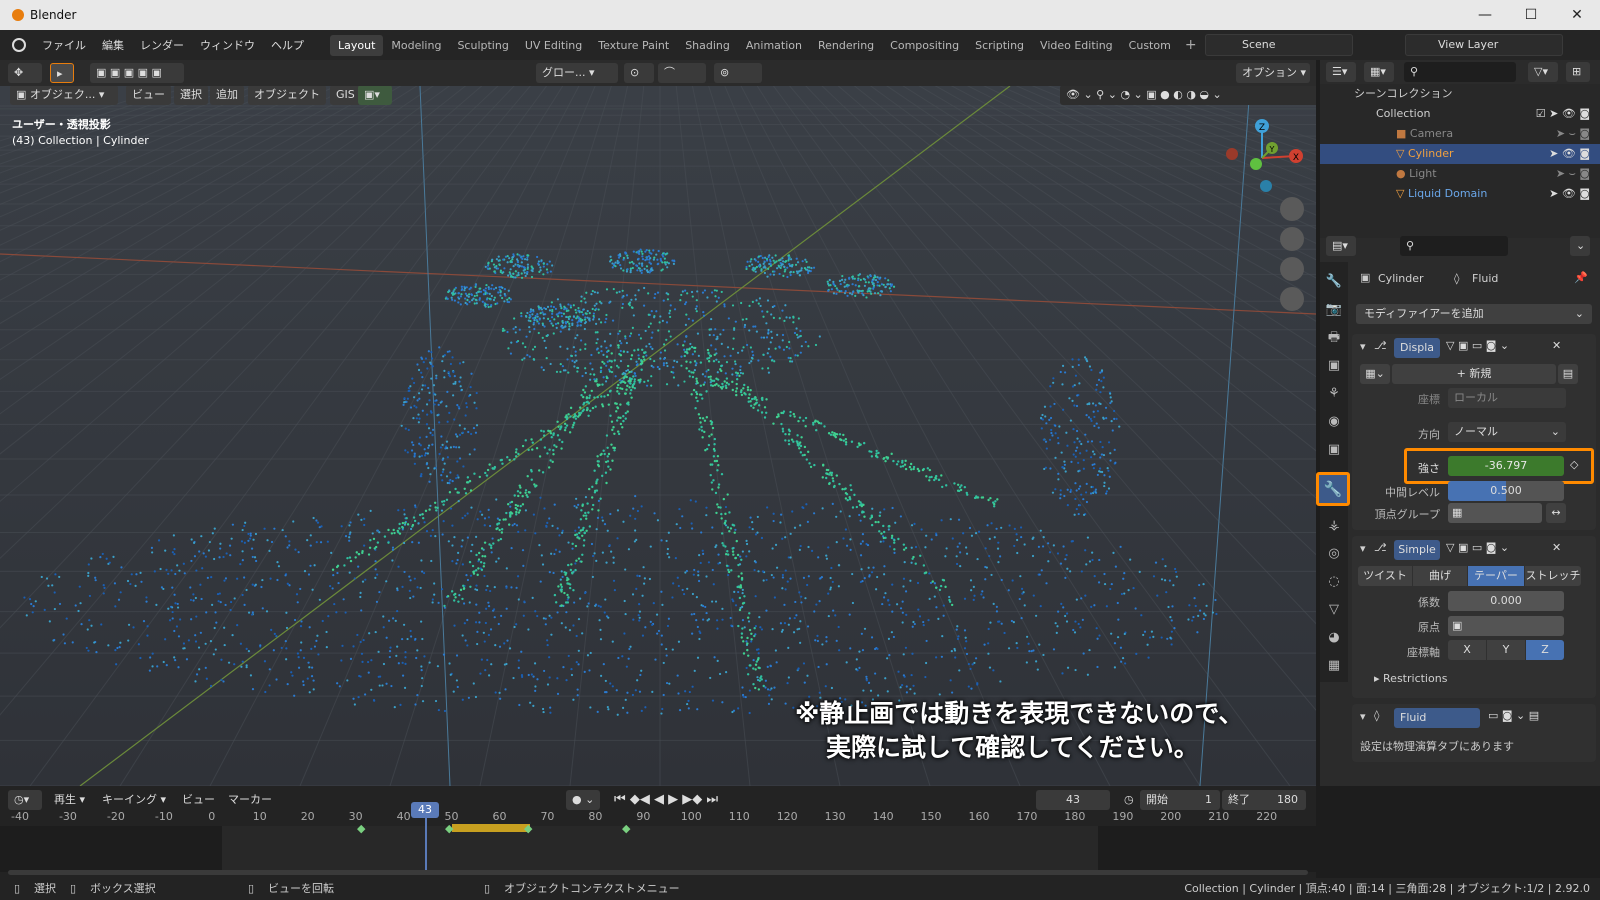 The width and height of the screenshot is (1600, 900). What do you see at coordinates (1273, 73) in the screenshot?
I see `options-menu: オプション ▾` at bounding box center [1273, 73].